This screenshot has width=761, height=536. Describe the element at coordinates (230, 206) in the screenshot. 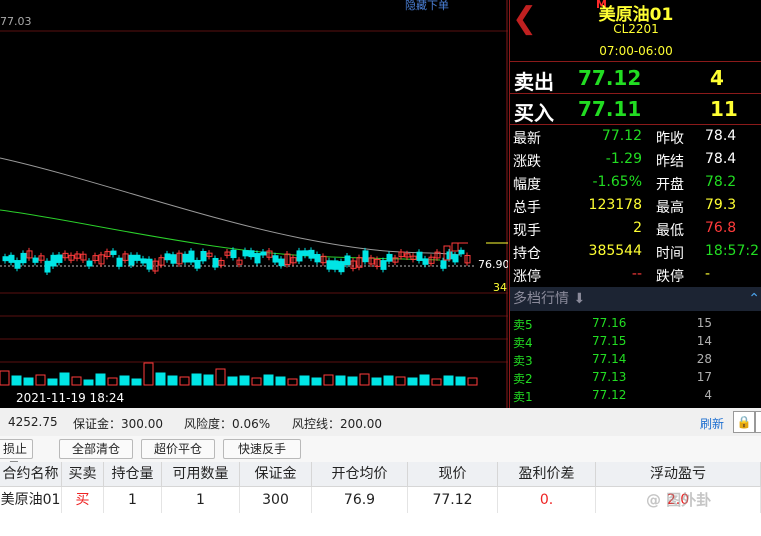

I see `ma-long-line` at that location.